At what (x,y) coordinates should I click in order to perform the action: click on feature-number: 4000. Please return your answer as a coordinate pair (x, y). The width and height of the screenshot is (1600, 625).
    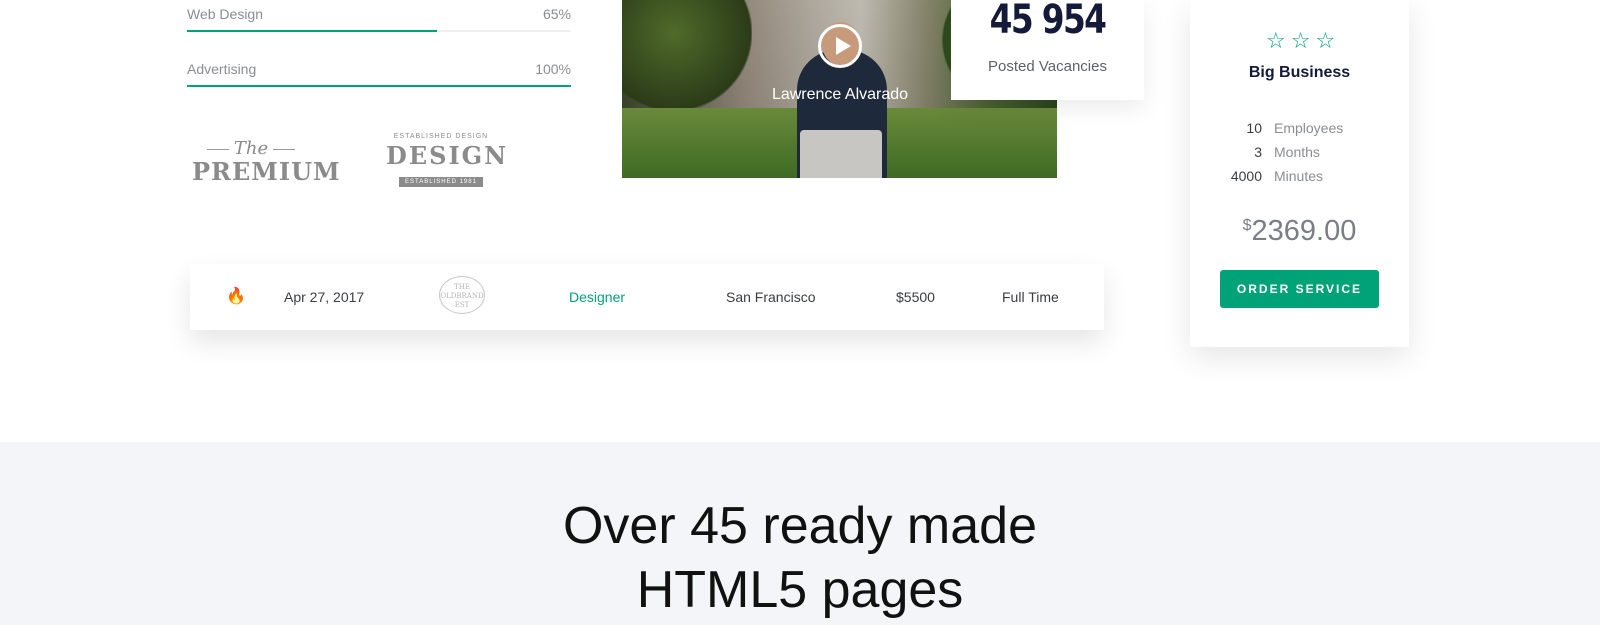
    Looking at the image, I should click on (1246, 176).